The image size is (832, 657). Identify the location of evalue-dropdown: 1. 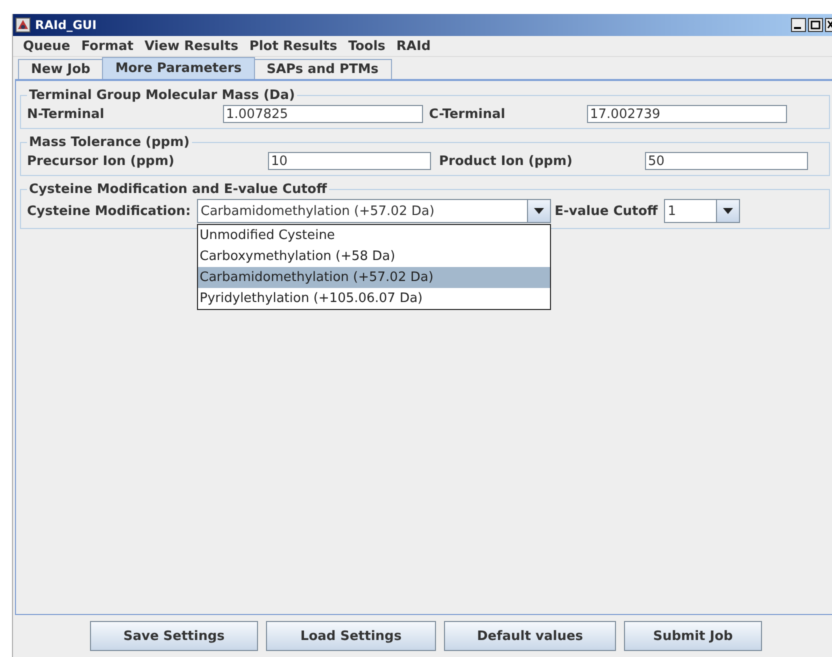
(702, 211).